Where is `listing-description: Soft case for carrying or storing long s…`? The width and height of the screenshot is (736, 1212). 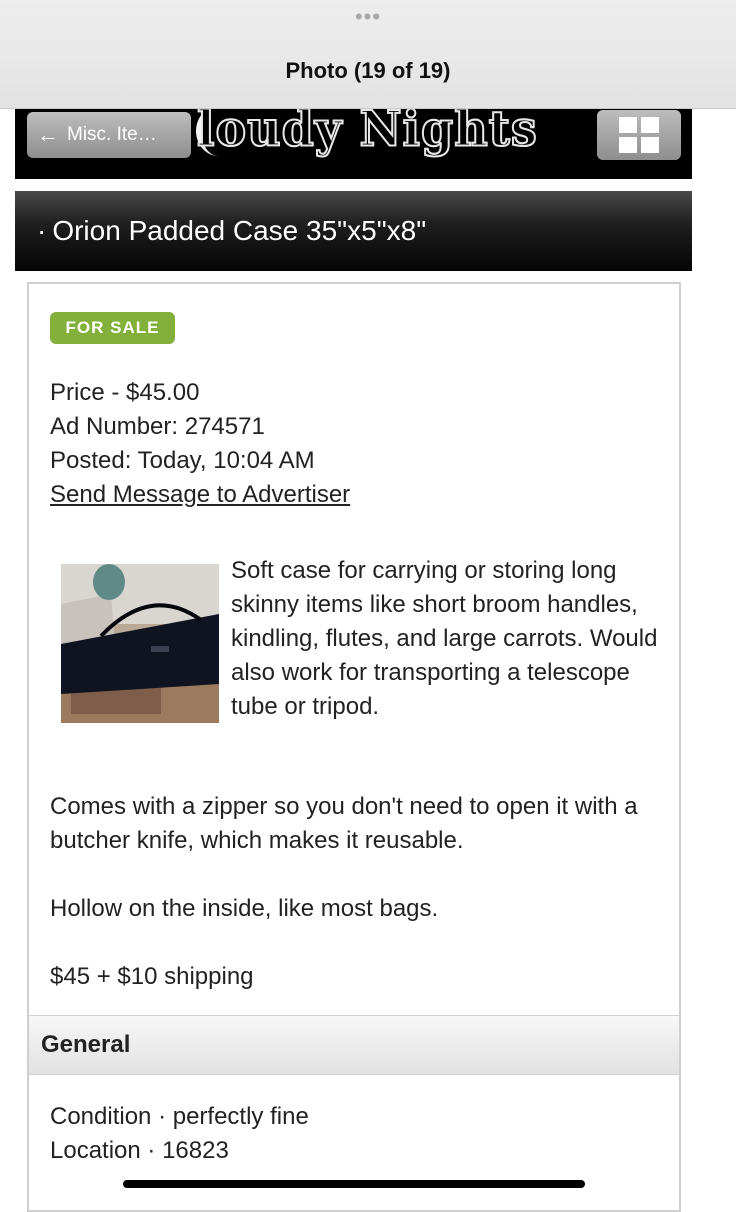
listing-description: Soft case for carrying or storing long s… is located at coordinates (444, 638).